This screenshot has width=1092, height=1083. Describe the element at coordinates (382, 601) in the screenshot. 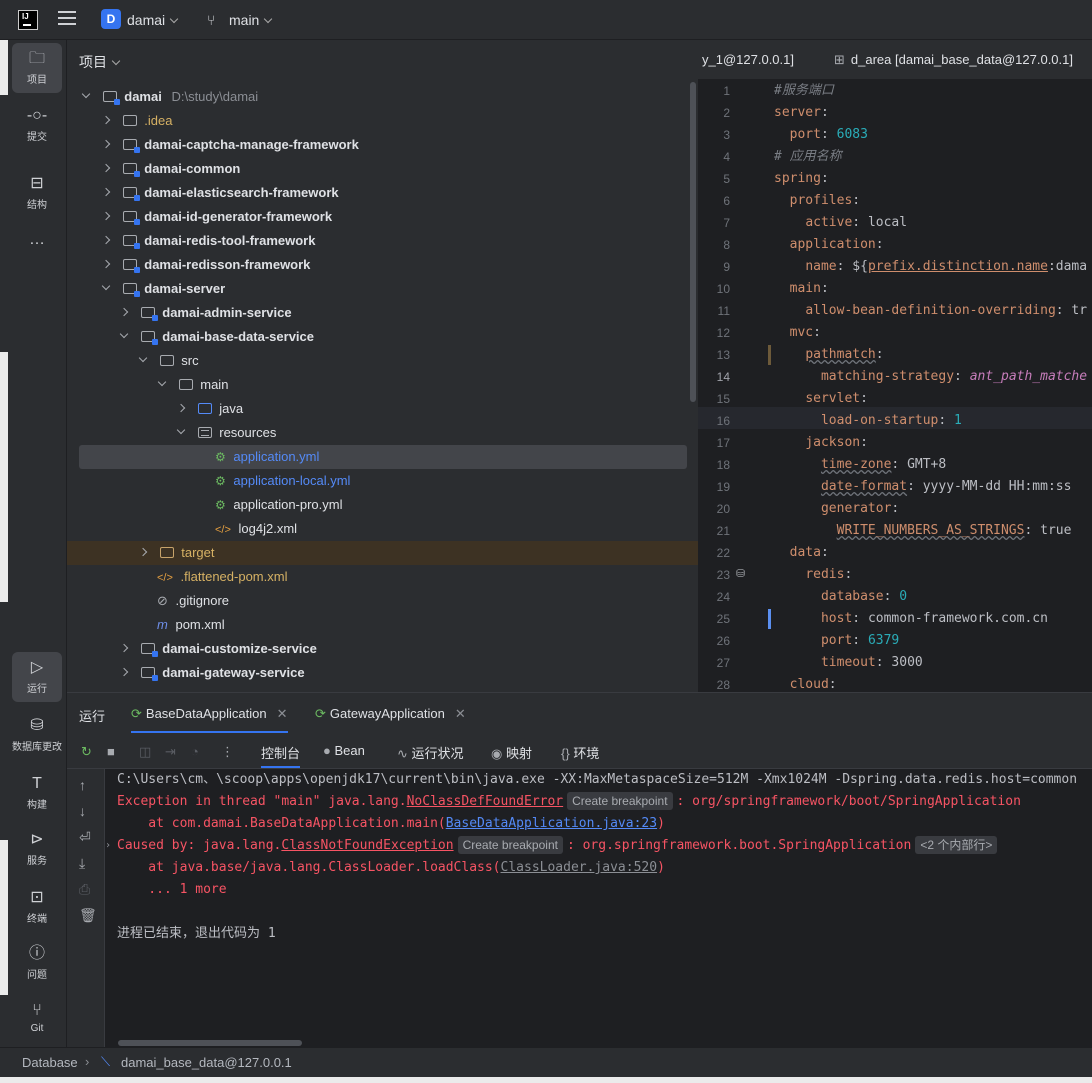

I see `tree-item-gitignore: ⊘ .gitignore` at that location.